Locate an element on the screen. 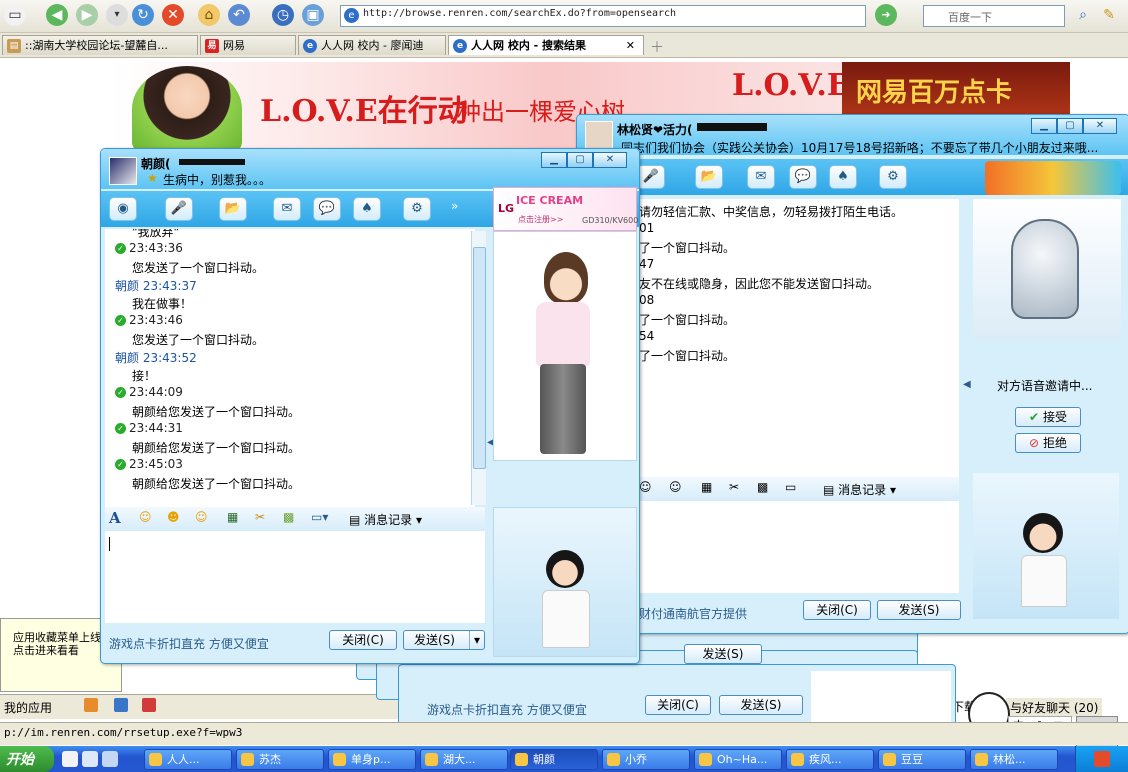  dropdown-icon: ▾ is located at coordinates (117, 15).